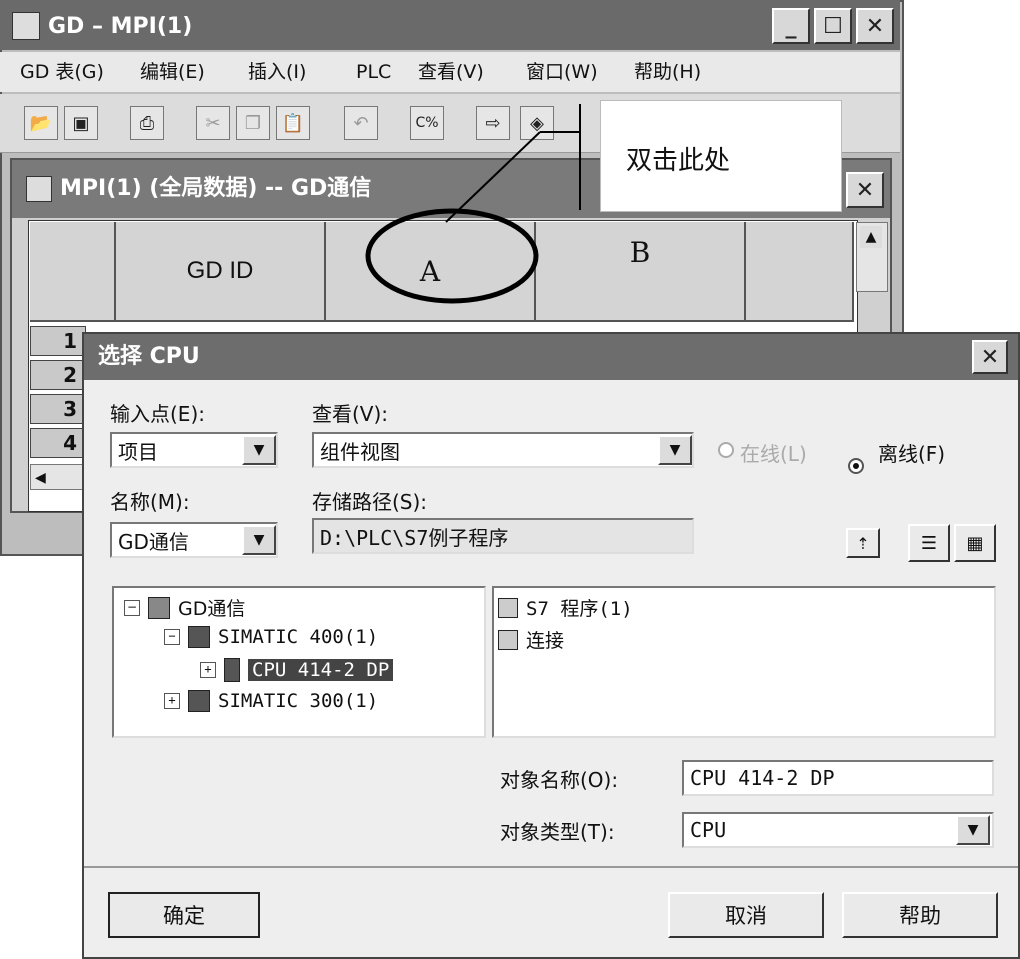  What do you see at coordinates (360, 451) in the screenshot?
I see `view-value: 组件视图` at bounding box center [360, 451].